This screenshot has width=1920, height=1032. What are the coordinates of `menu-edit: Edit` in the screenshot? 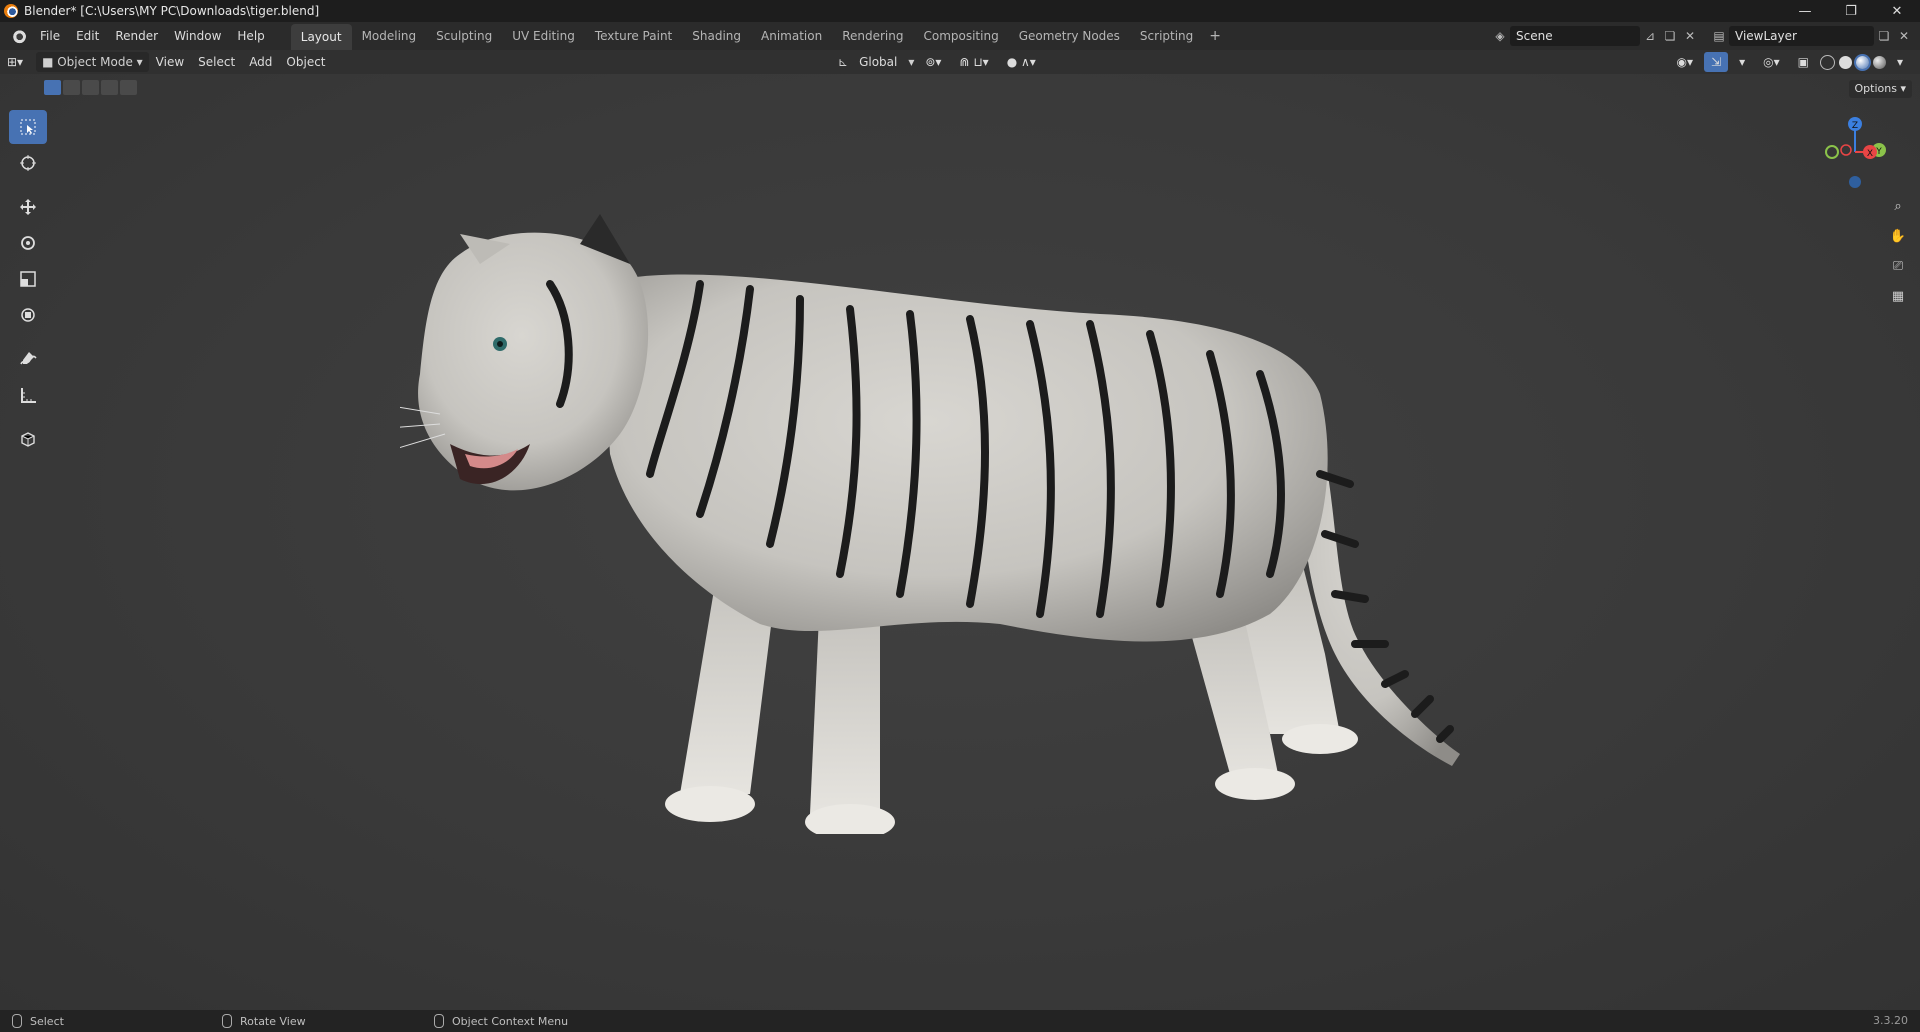 It's located at (87, 36).